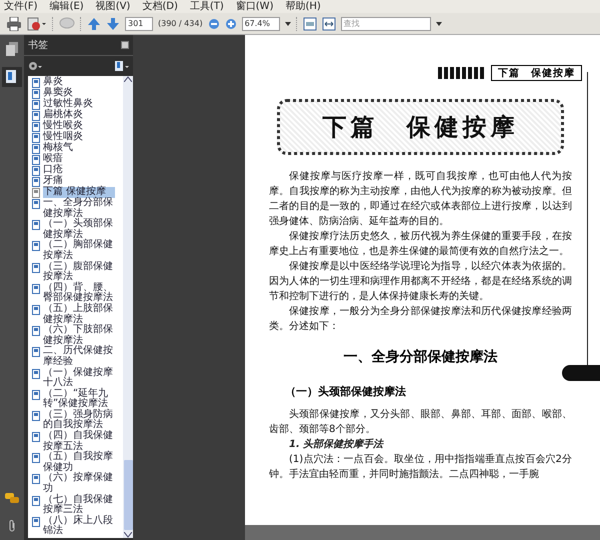  I want to click on menu-item: 编辑(E), so click(67, 6).